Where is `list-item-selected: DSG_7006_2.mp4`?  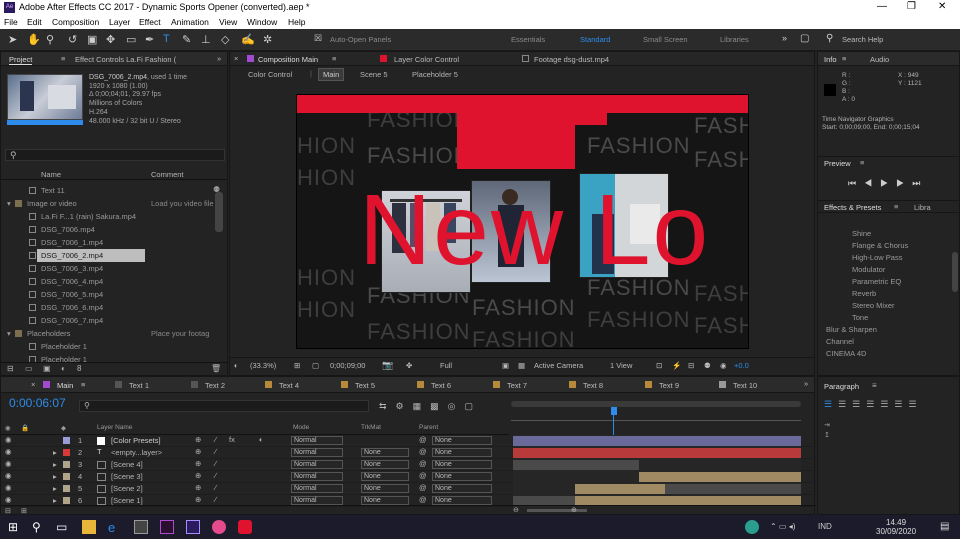 list-item-selected: DSG_7006_2.mp4 is located at coordinates (112, 255).